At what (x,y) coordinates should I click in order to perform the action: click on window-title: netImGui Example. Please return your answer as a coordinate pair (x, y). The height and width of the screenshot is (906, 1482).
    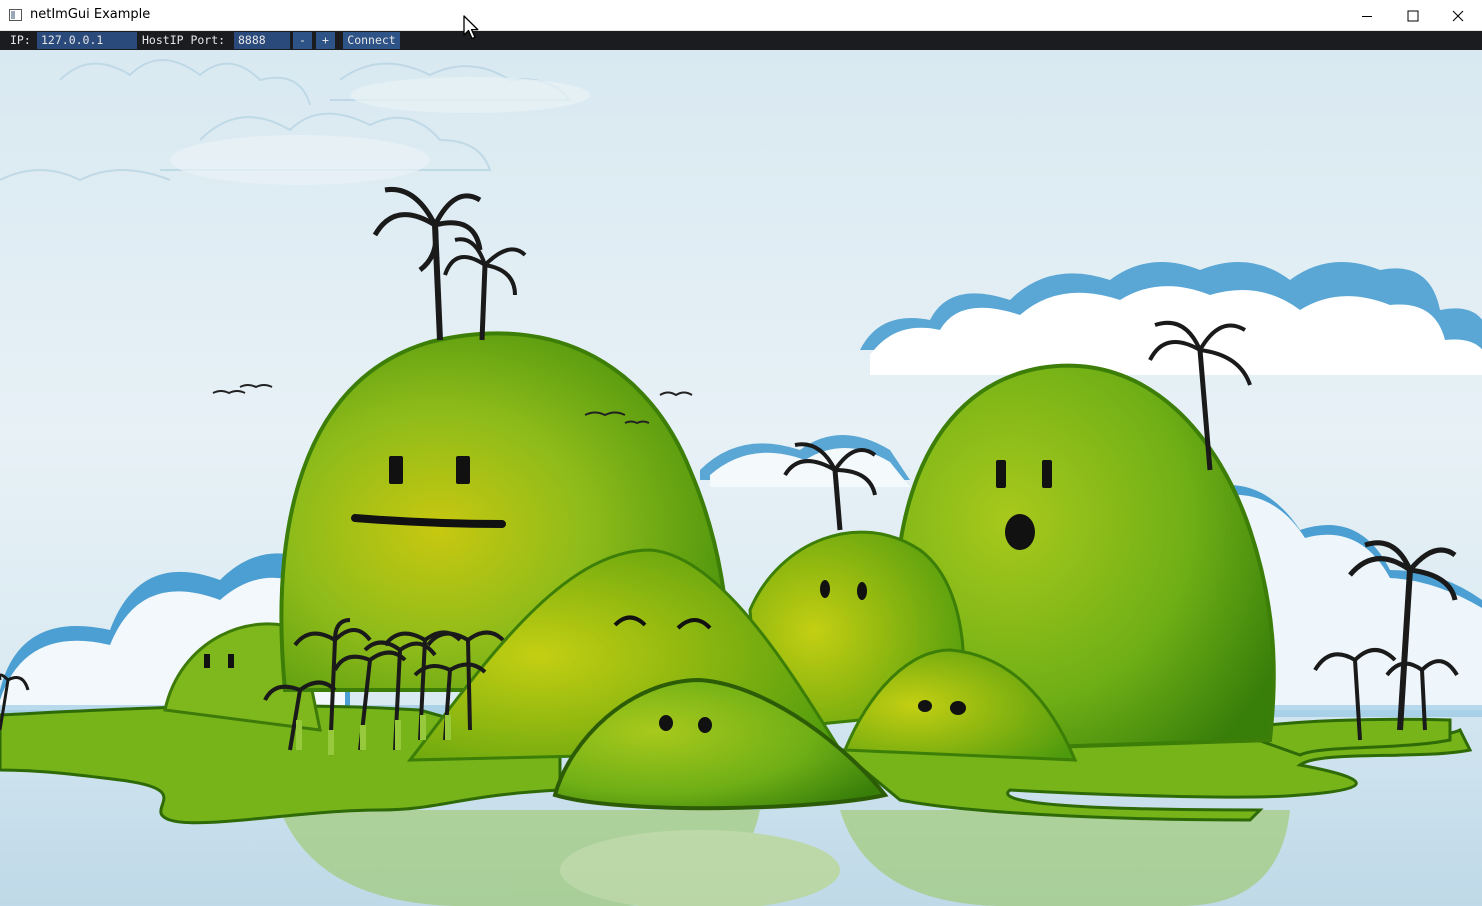
    Looking at the image, I should click on (90, 14).